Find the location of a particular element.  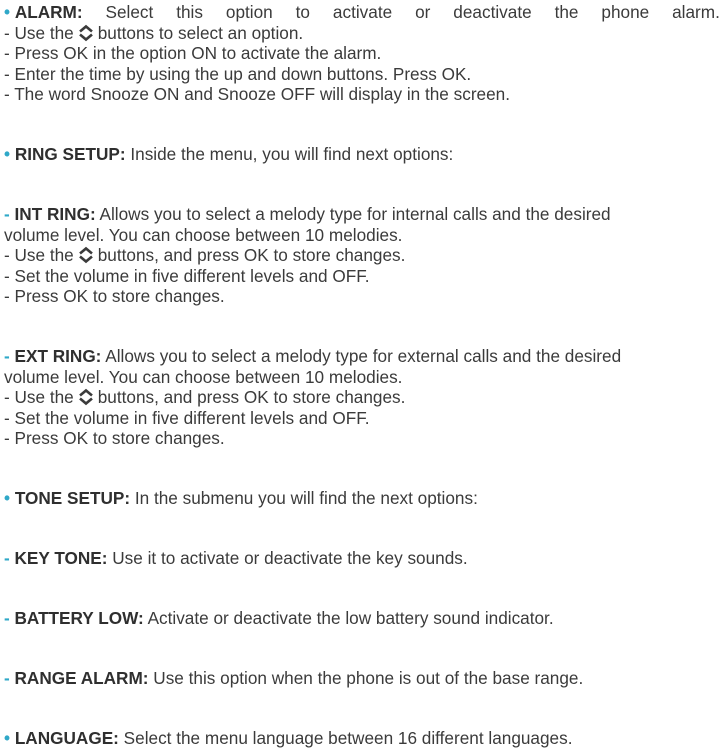

alarm-word: activate is located at coordinates (362, 12).